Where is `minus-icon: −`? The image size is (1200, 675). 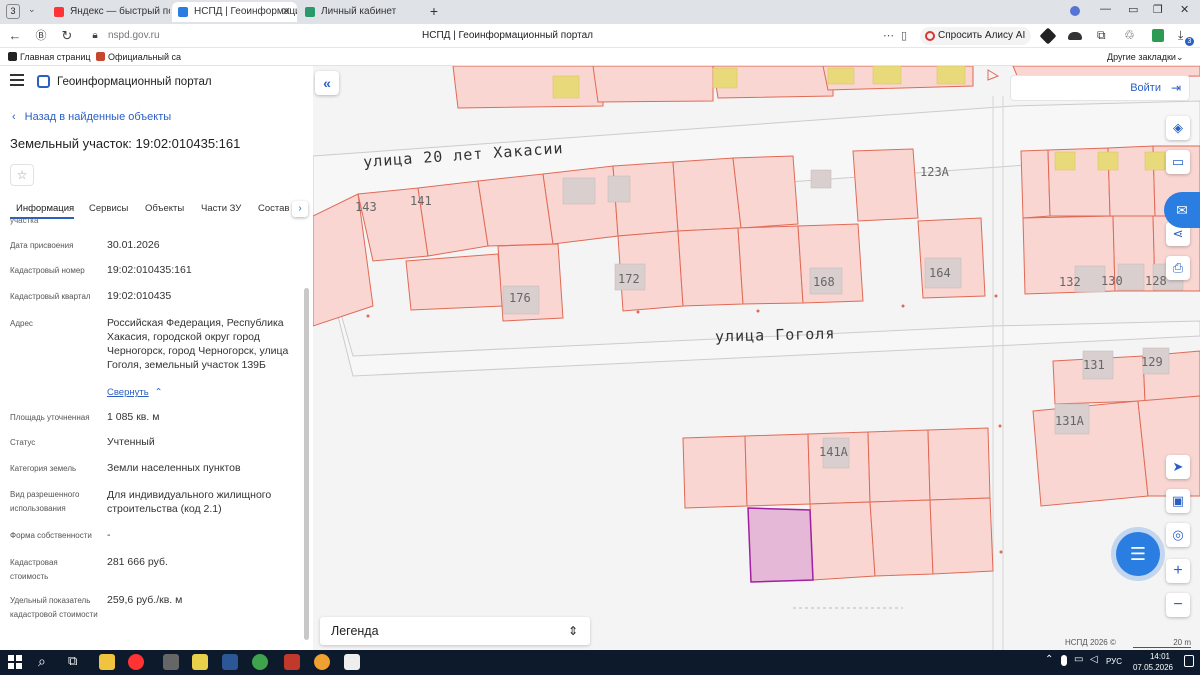
minus-icon: − is located at coordinates (1178, 604).